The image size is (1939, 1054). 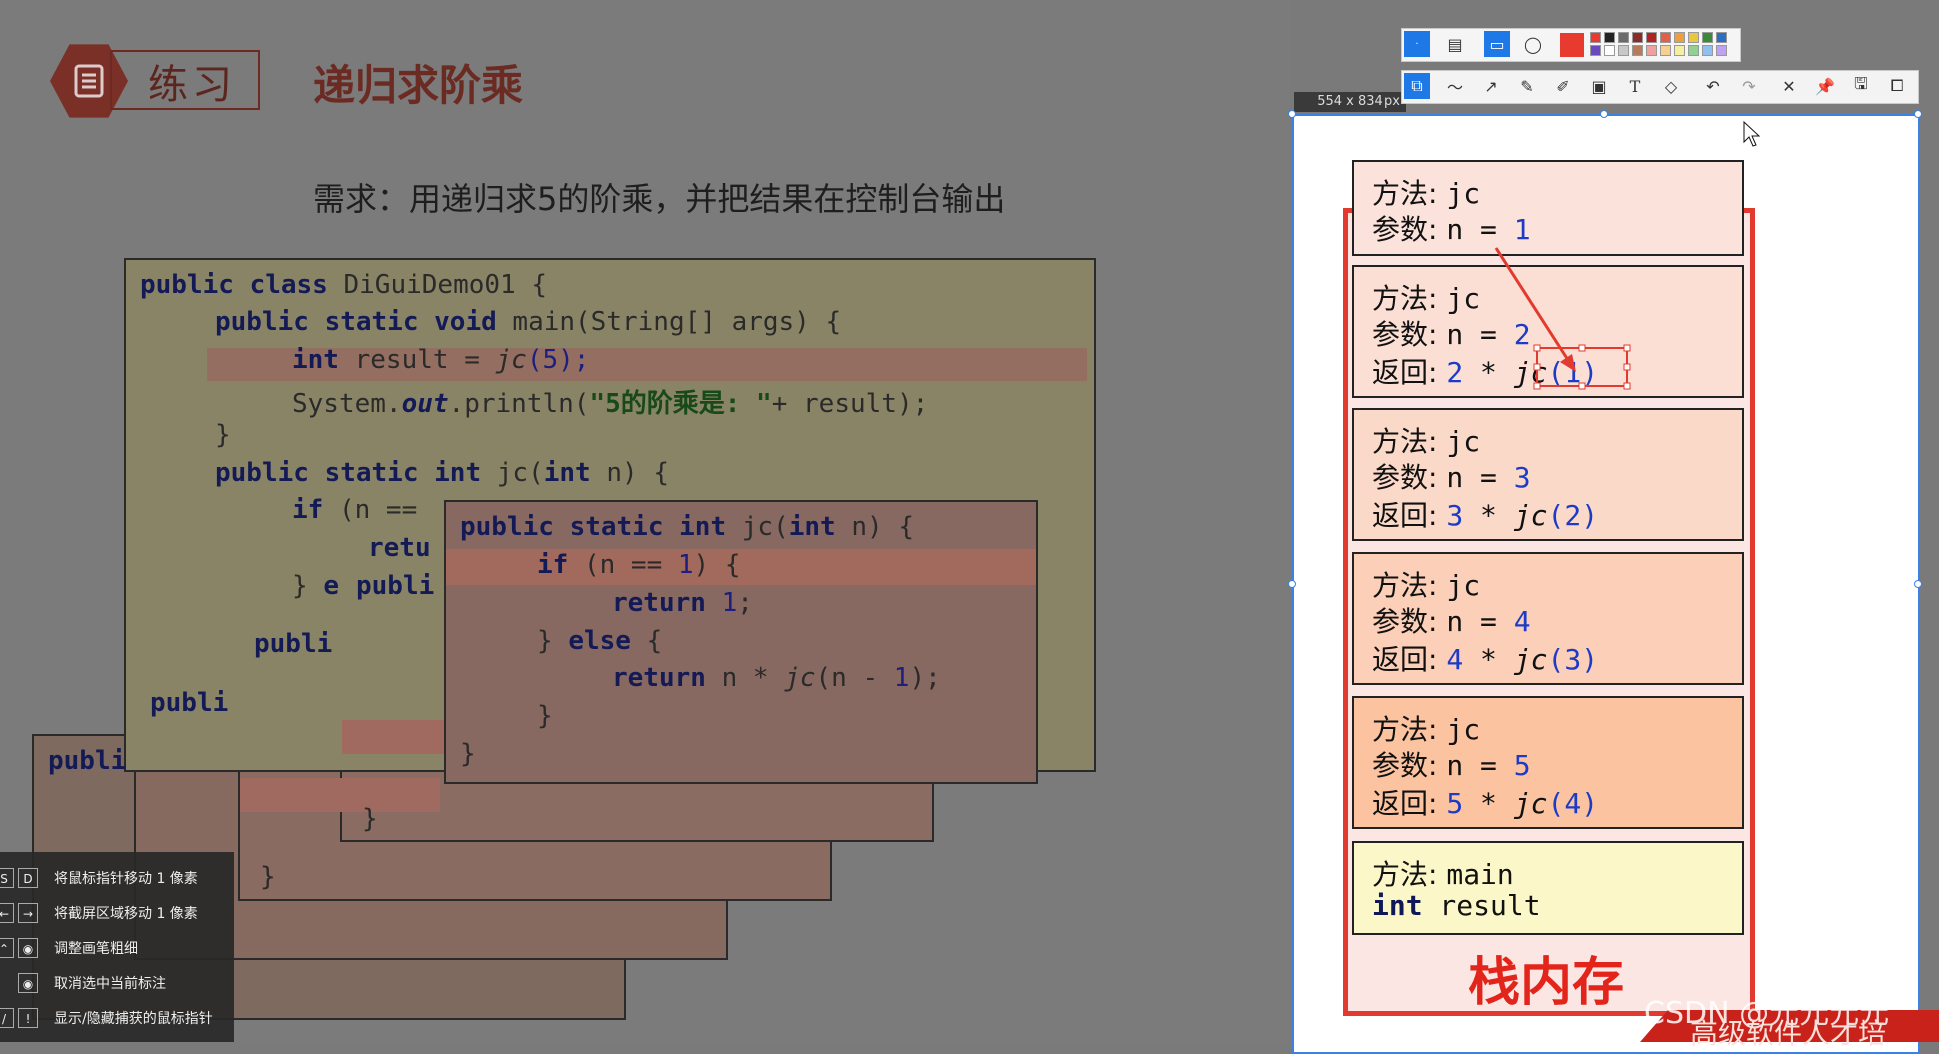 I want to click on save-icon: 🖫, so click(x=1861, y=86).